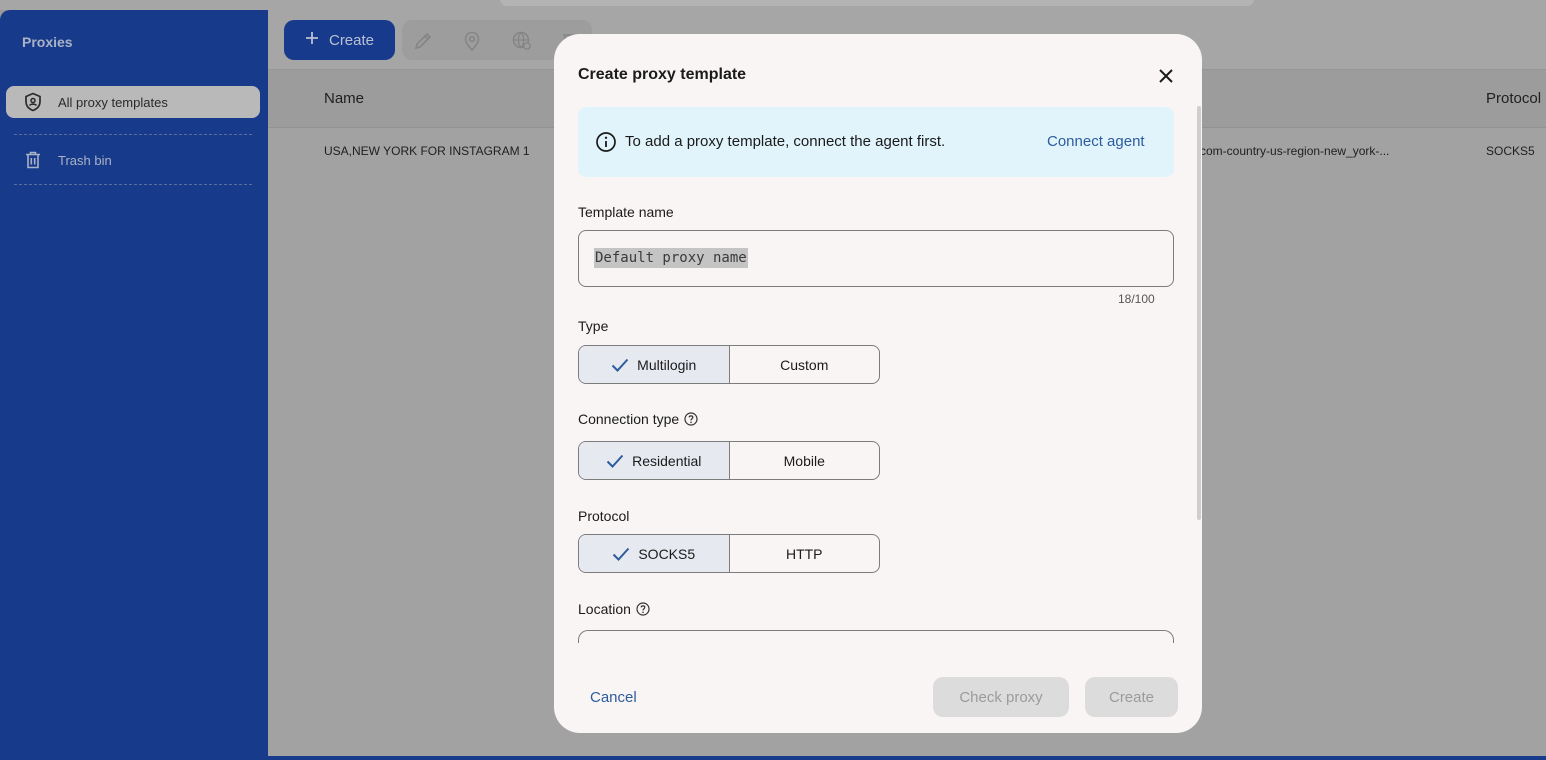  I want to click on type-option-label: Multilogin, so click(667, 364).